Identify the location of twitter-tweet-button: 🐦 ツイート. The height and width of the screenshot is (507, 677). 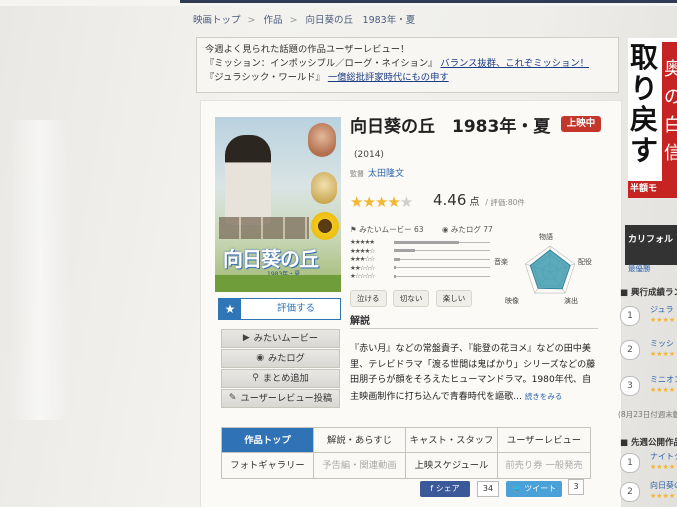
(534, 489).